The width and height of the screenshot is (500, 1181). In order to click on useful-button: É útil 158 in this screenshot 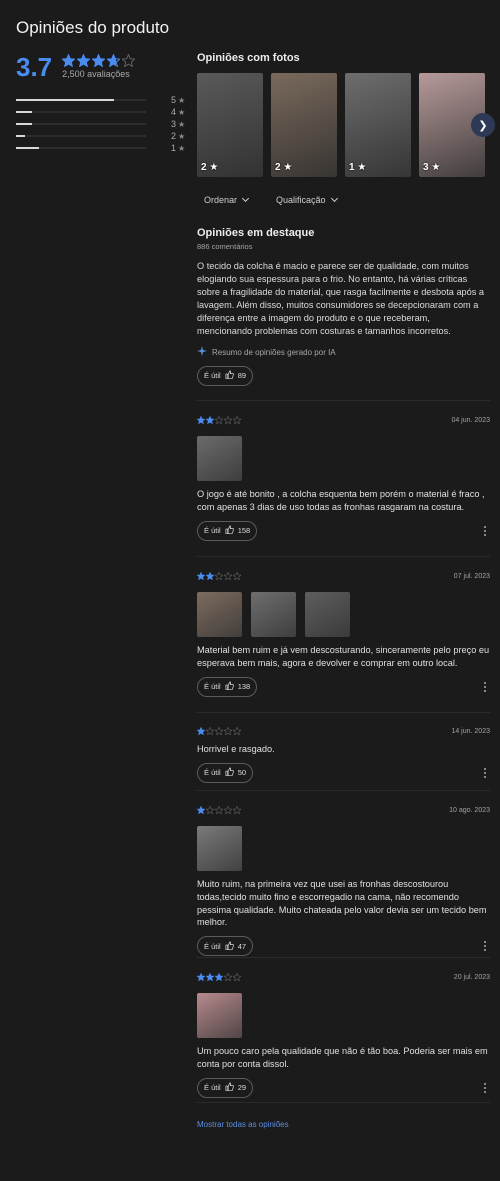, I will do `click(227, 530)`.